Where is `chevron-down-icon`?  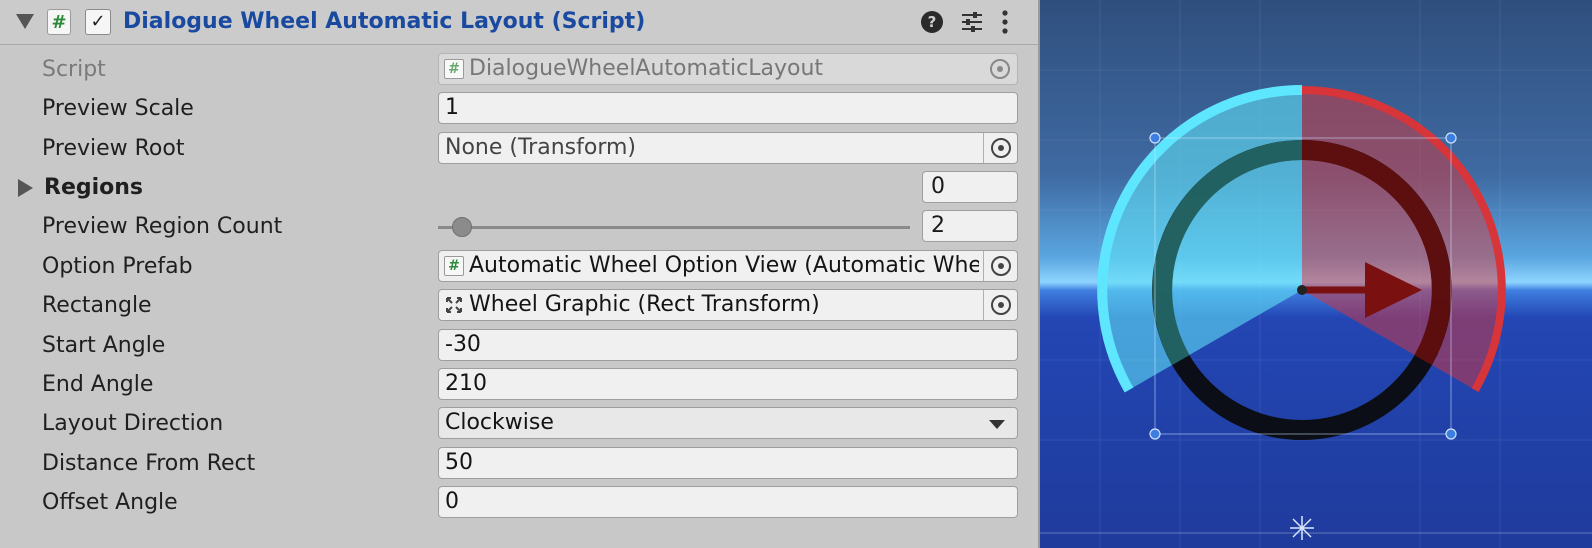
chevron-down-icon is located at coordinates (997, 424).